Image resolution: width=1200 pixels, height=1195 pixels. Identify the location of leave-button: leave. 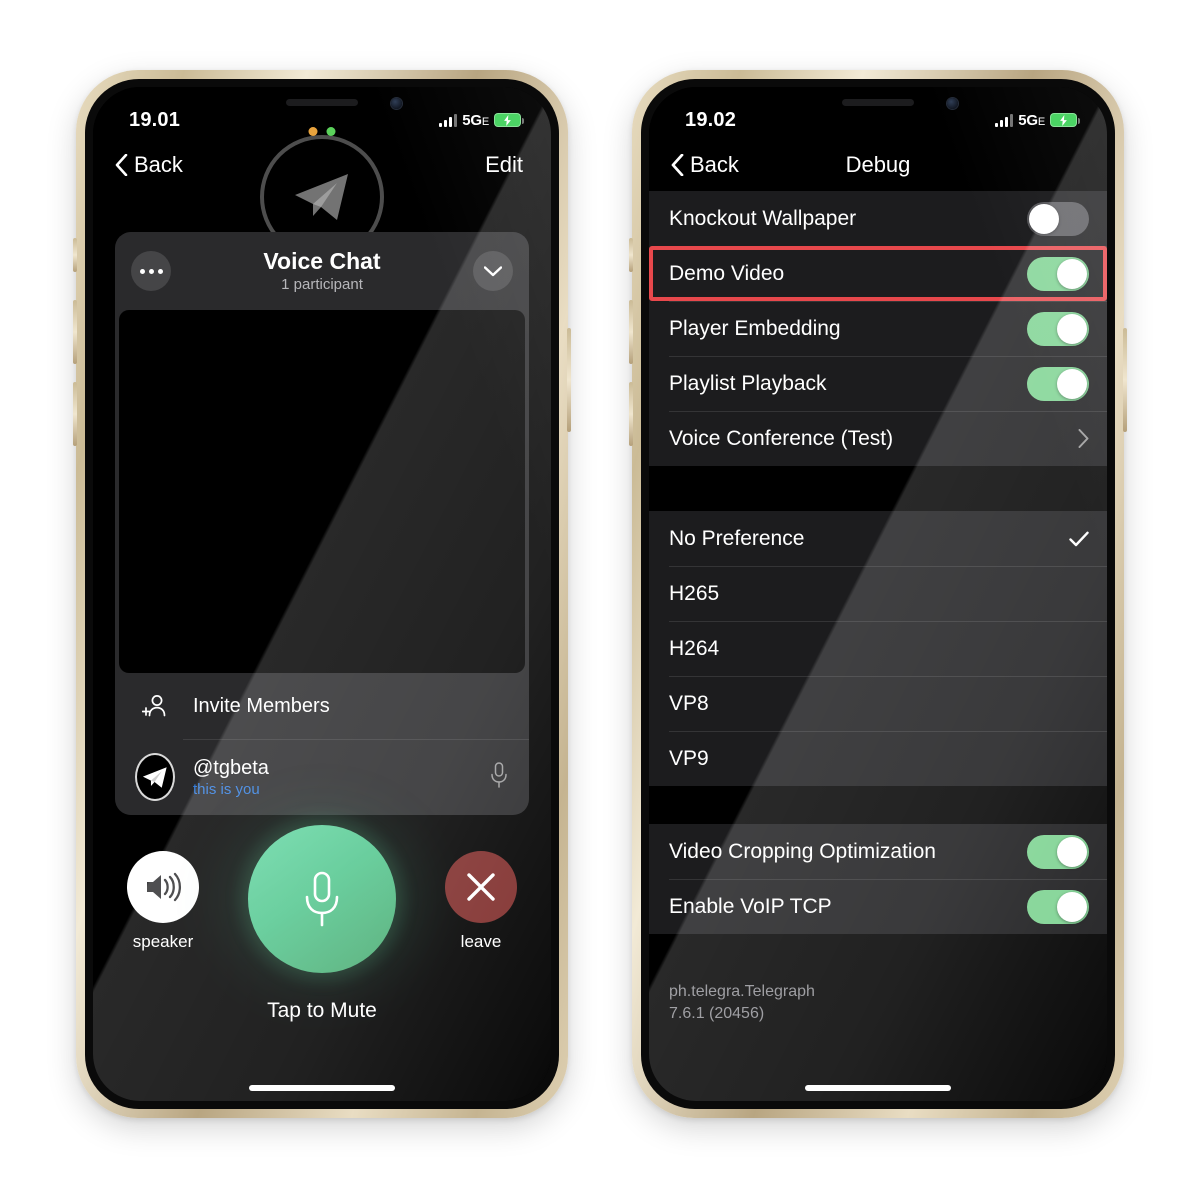
(481, 901).